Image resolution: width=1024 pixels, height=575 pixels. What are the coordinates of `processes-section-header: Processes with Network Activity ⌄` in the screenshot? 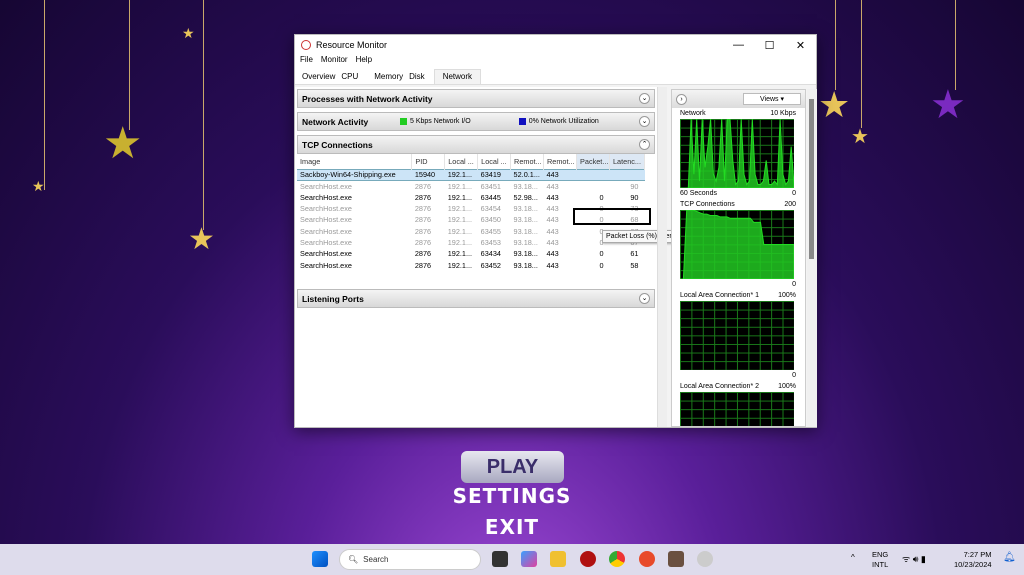 It's located at (476, 98).